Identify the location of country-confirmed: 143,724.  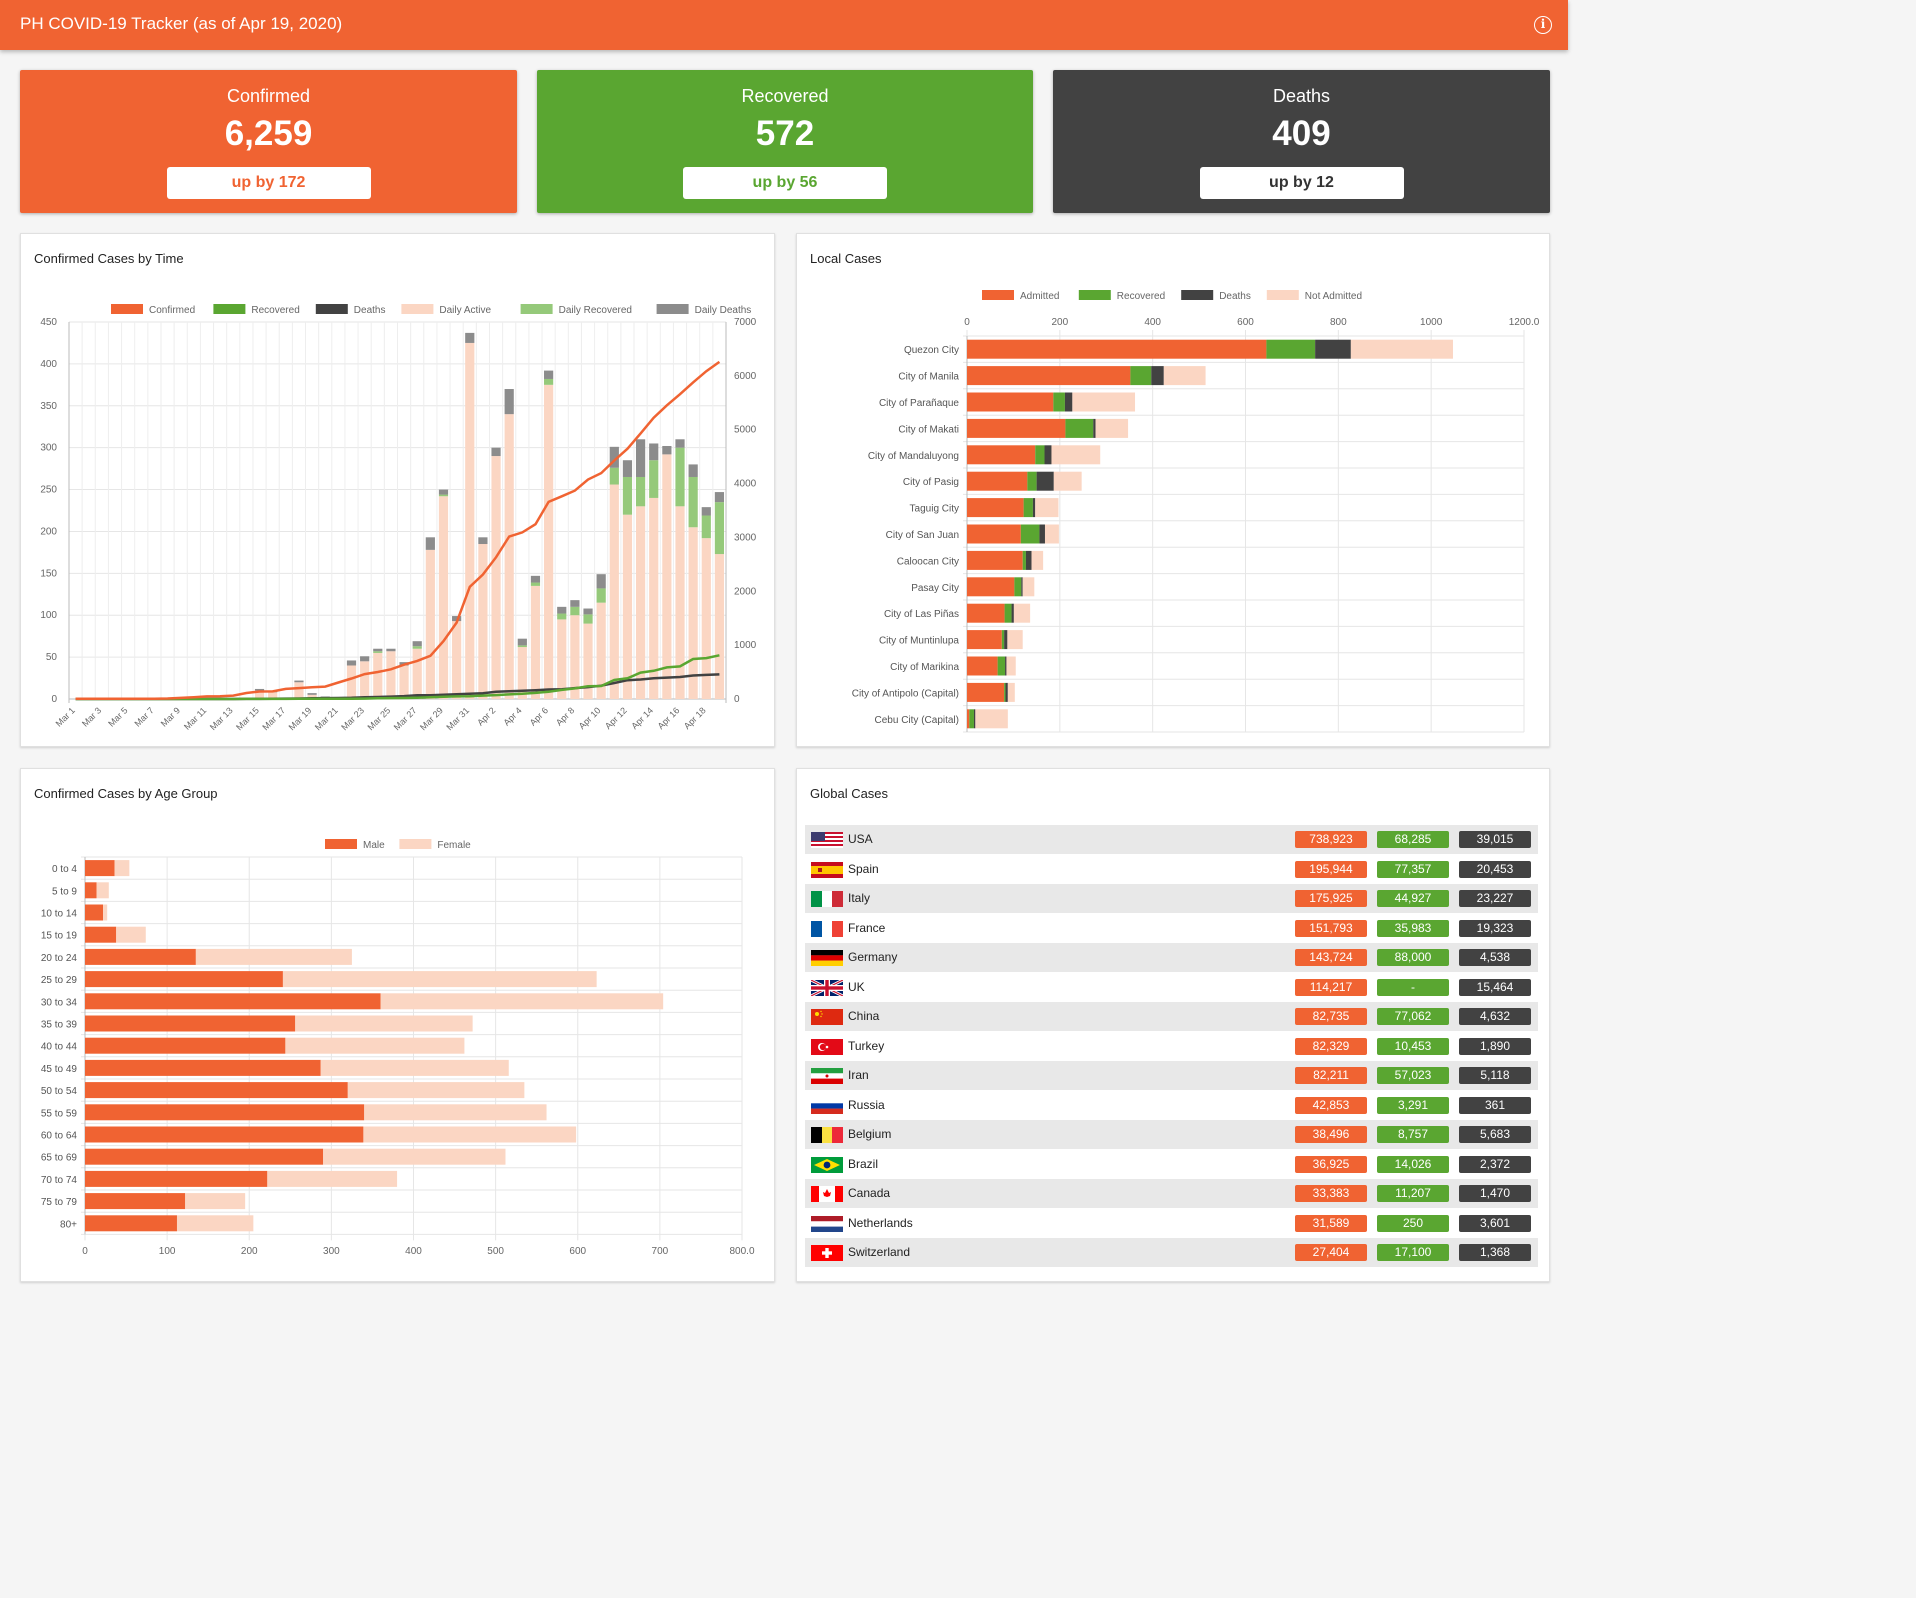
(1331, 957).